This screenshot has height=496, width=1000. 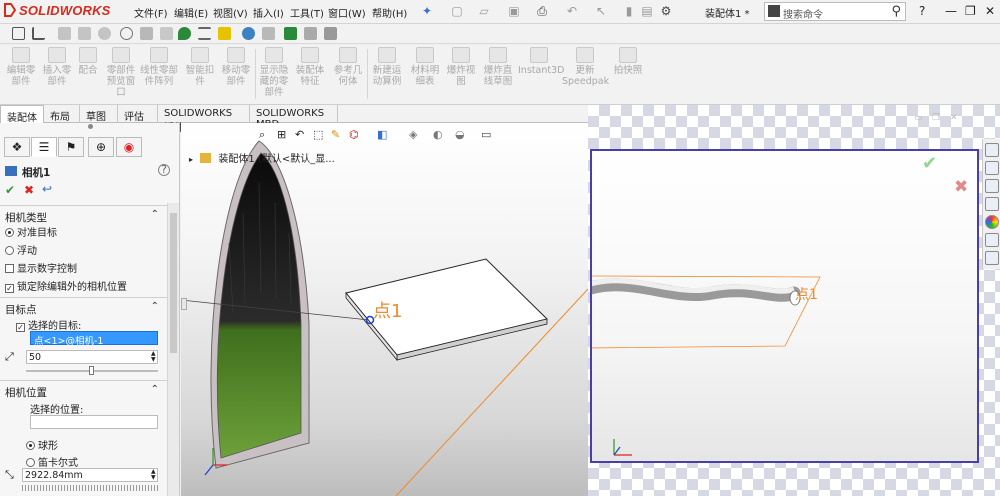 I want to click on measure-icon, so click(x=38, y=33).